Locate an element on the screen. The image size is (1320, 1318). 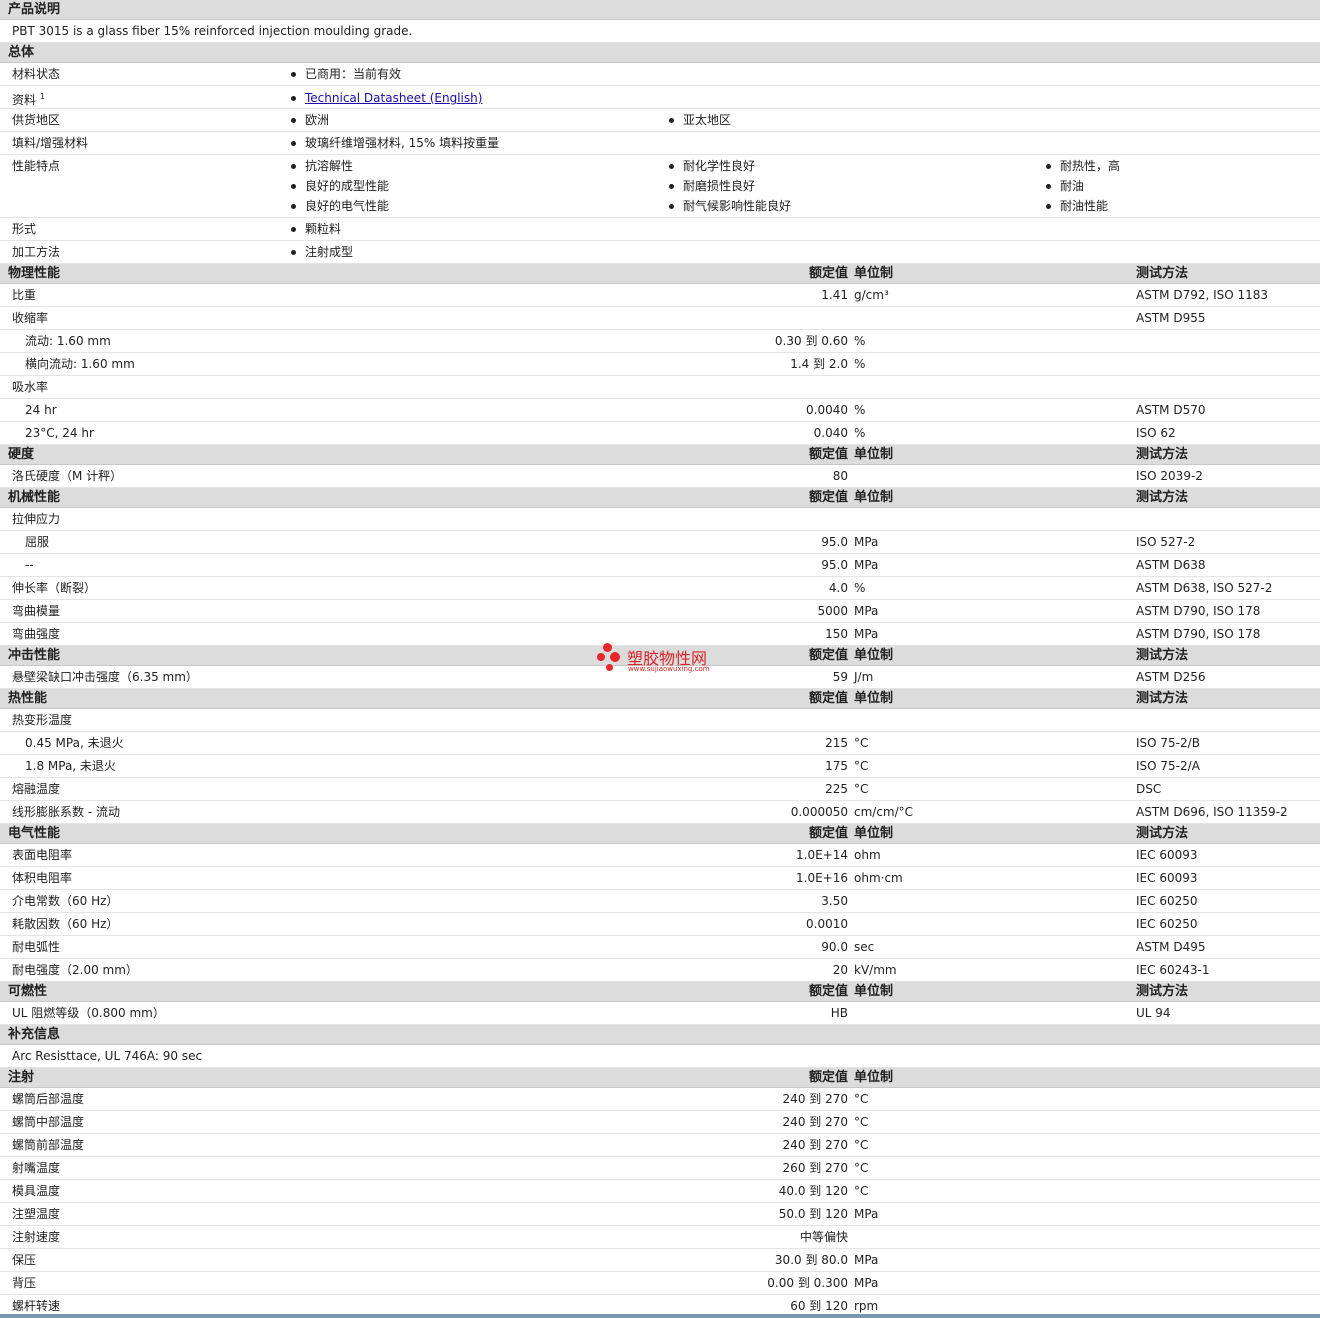
property-method: ISO 75-2/A is located at coordinates (1168, 766).